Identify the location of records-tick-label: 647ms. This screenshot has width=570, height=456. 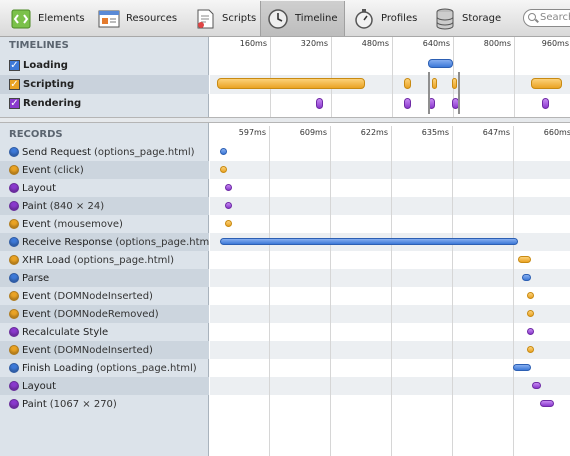
(496, 132).